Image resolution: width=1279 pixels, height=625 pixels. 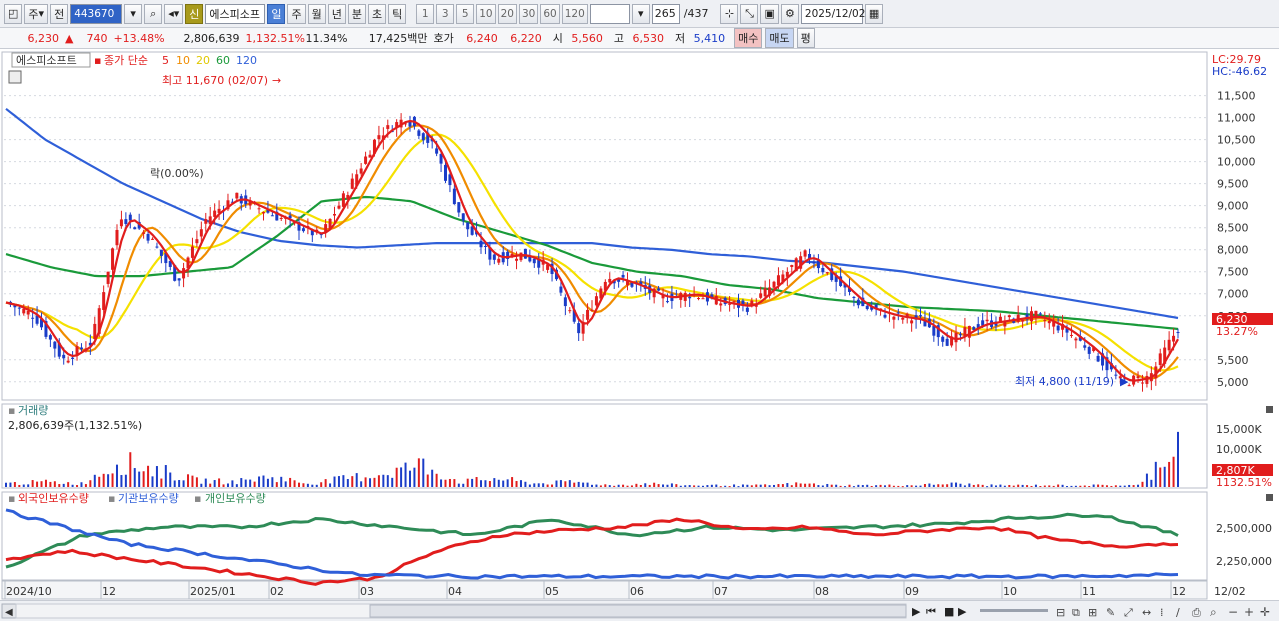 What do you see at coordinates (1128, 612) in the screenshot?
I see `cursor-icon: ⤢` at bounding box center [1128, 612].